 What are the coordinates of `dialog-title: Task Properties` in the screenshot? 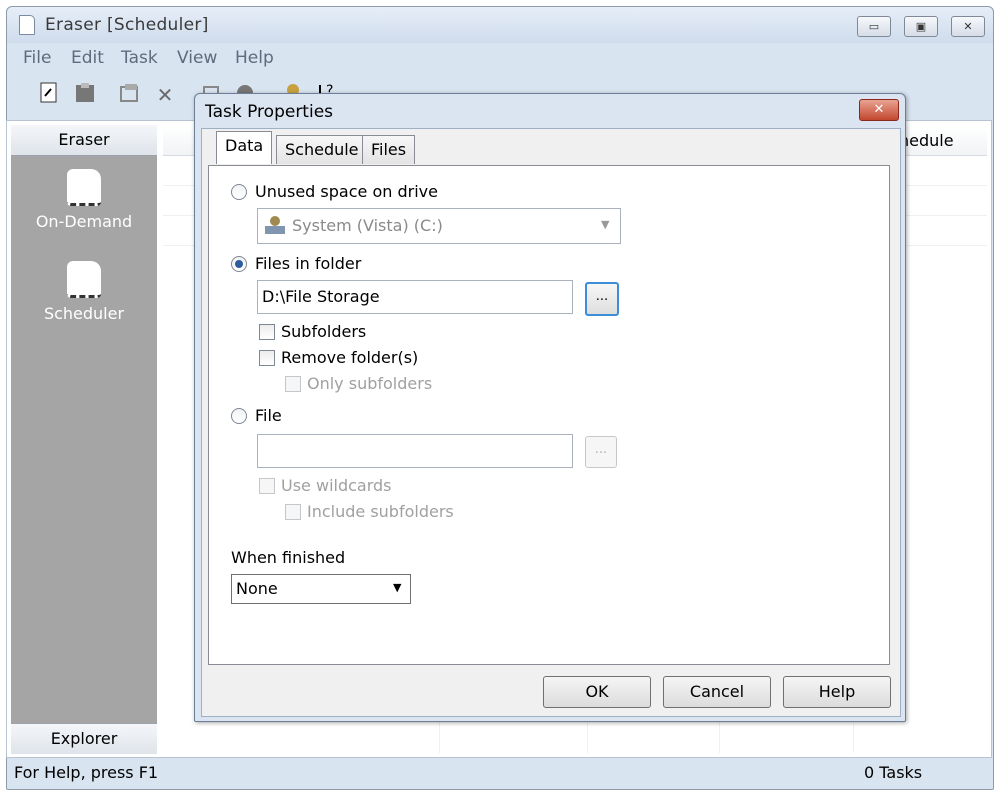 It's located at (269, 112).